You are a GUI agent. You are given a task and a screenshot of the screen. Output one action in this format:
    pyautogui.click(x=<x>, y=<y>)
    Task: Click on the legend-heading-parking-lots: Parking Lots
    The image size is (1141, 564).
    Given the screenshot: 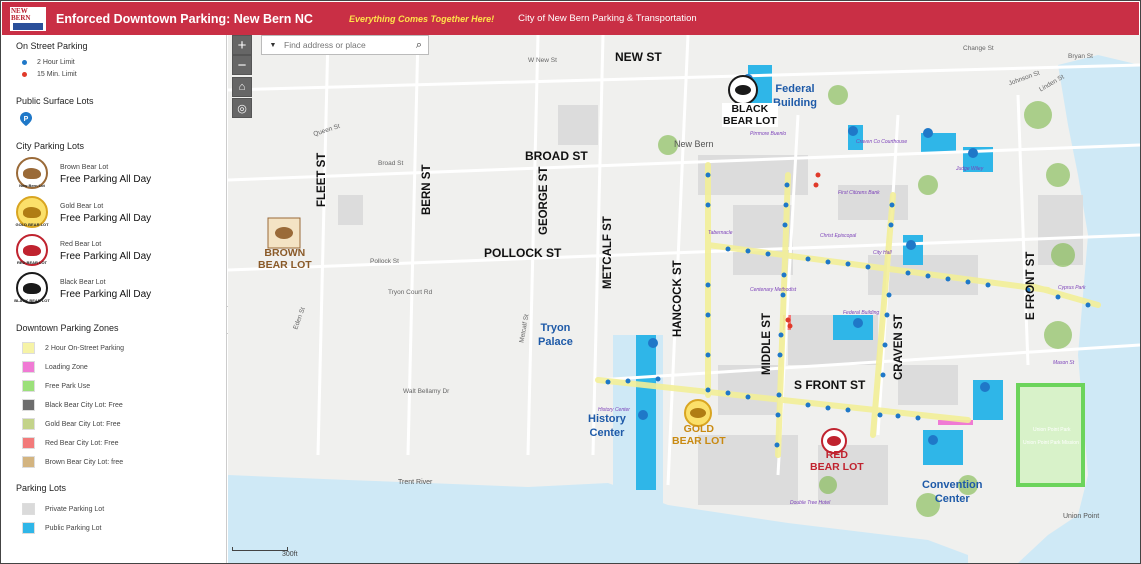 What is the action you would take?
    pyautogui.click(x=41, y=488)
    